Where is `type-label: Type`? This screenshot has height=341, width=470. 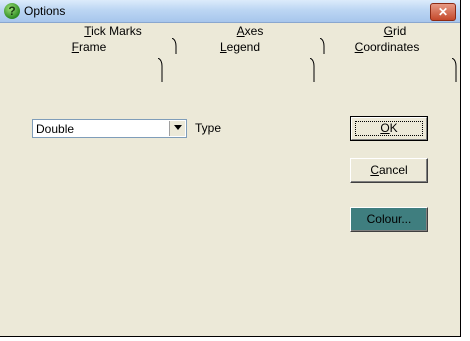 type-label: Type is located at coordinates (208, 128).